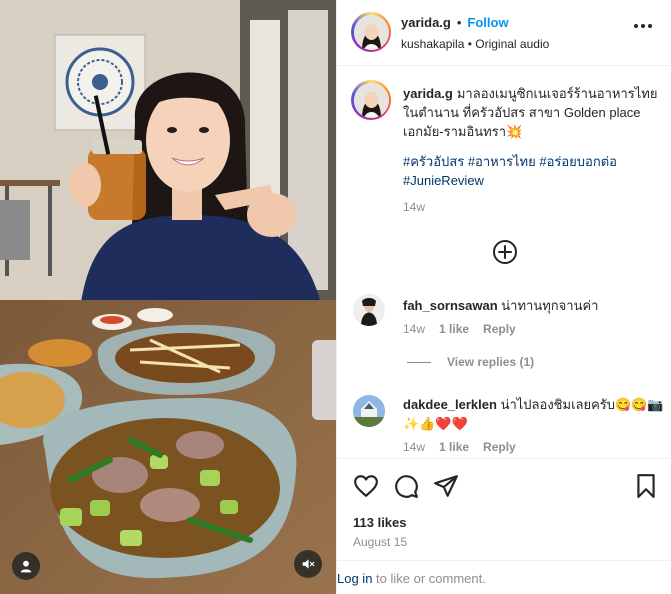 The width and height of the screenshot is (671, 594). What do you see at coordinates (443, 180) in the screenshot?
I see `hashtag-link: #JunieReview` at bounding box center [443, 180].